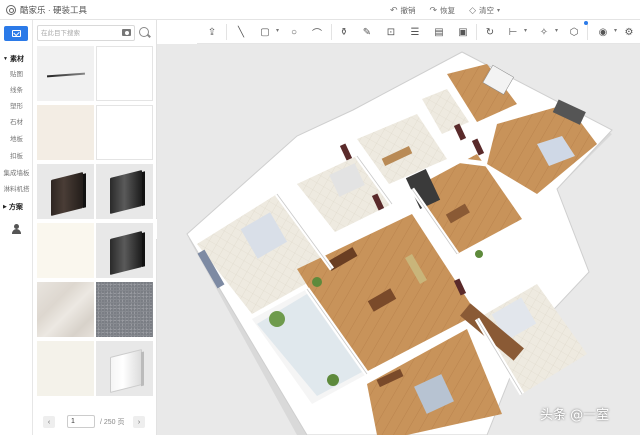 The height and width of the screenshot is (435, 640). Describe the element at coordinates (344, 32) in the screenshot. I see `paint-bucket-icon: ⚱` at that location.